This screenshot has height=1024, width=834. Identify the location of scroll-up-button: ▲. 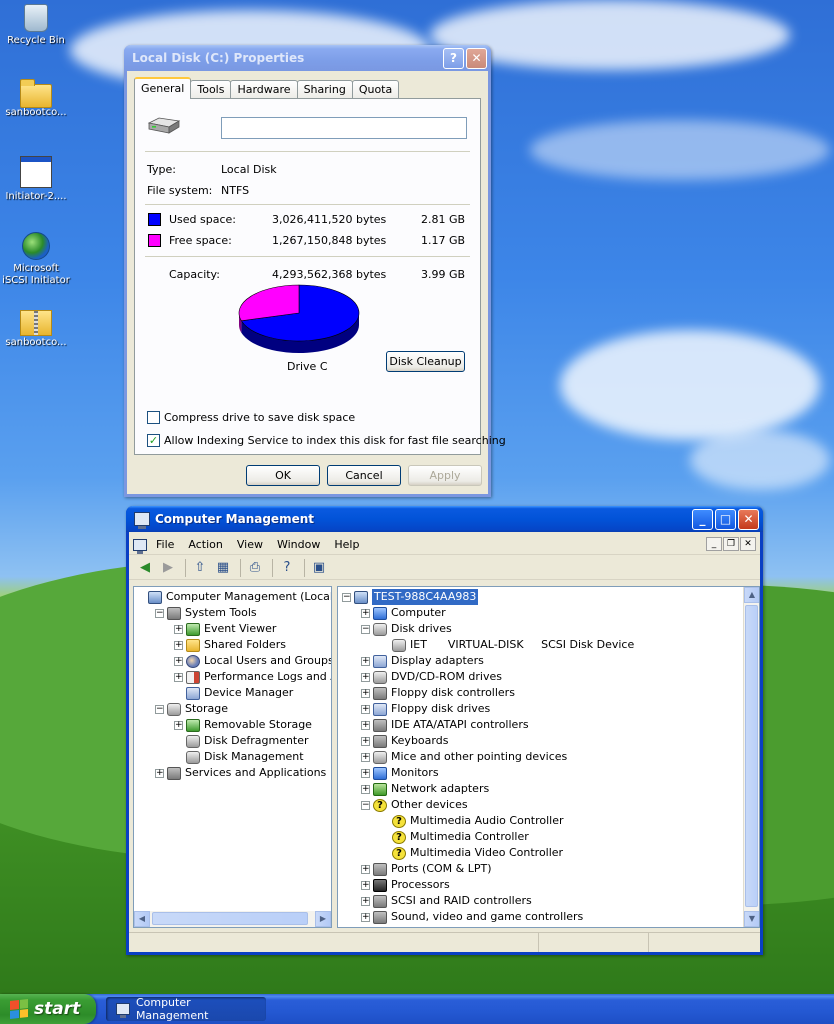
(751, 595).